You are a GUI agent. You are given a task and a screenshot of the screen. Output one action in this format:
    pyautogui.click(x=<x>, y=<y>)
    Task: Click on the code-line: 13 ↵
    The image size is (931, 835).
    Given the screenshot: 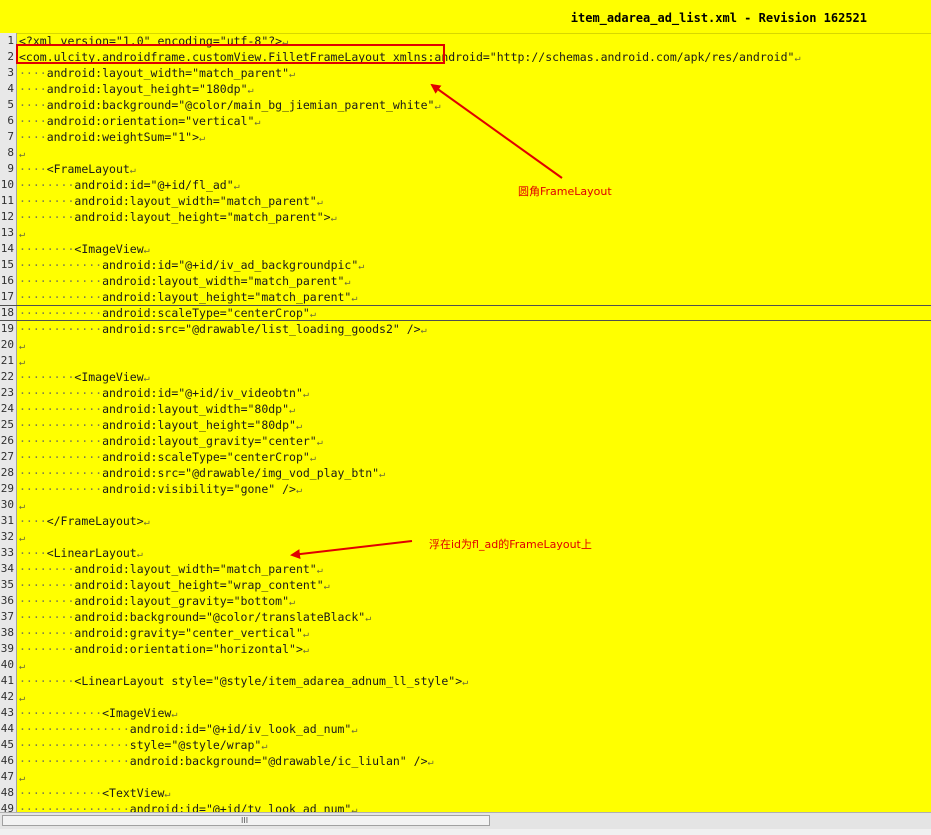 What is the action you would take?
    pyautogui.click(x=465, y=233)
    